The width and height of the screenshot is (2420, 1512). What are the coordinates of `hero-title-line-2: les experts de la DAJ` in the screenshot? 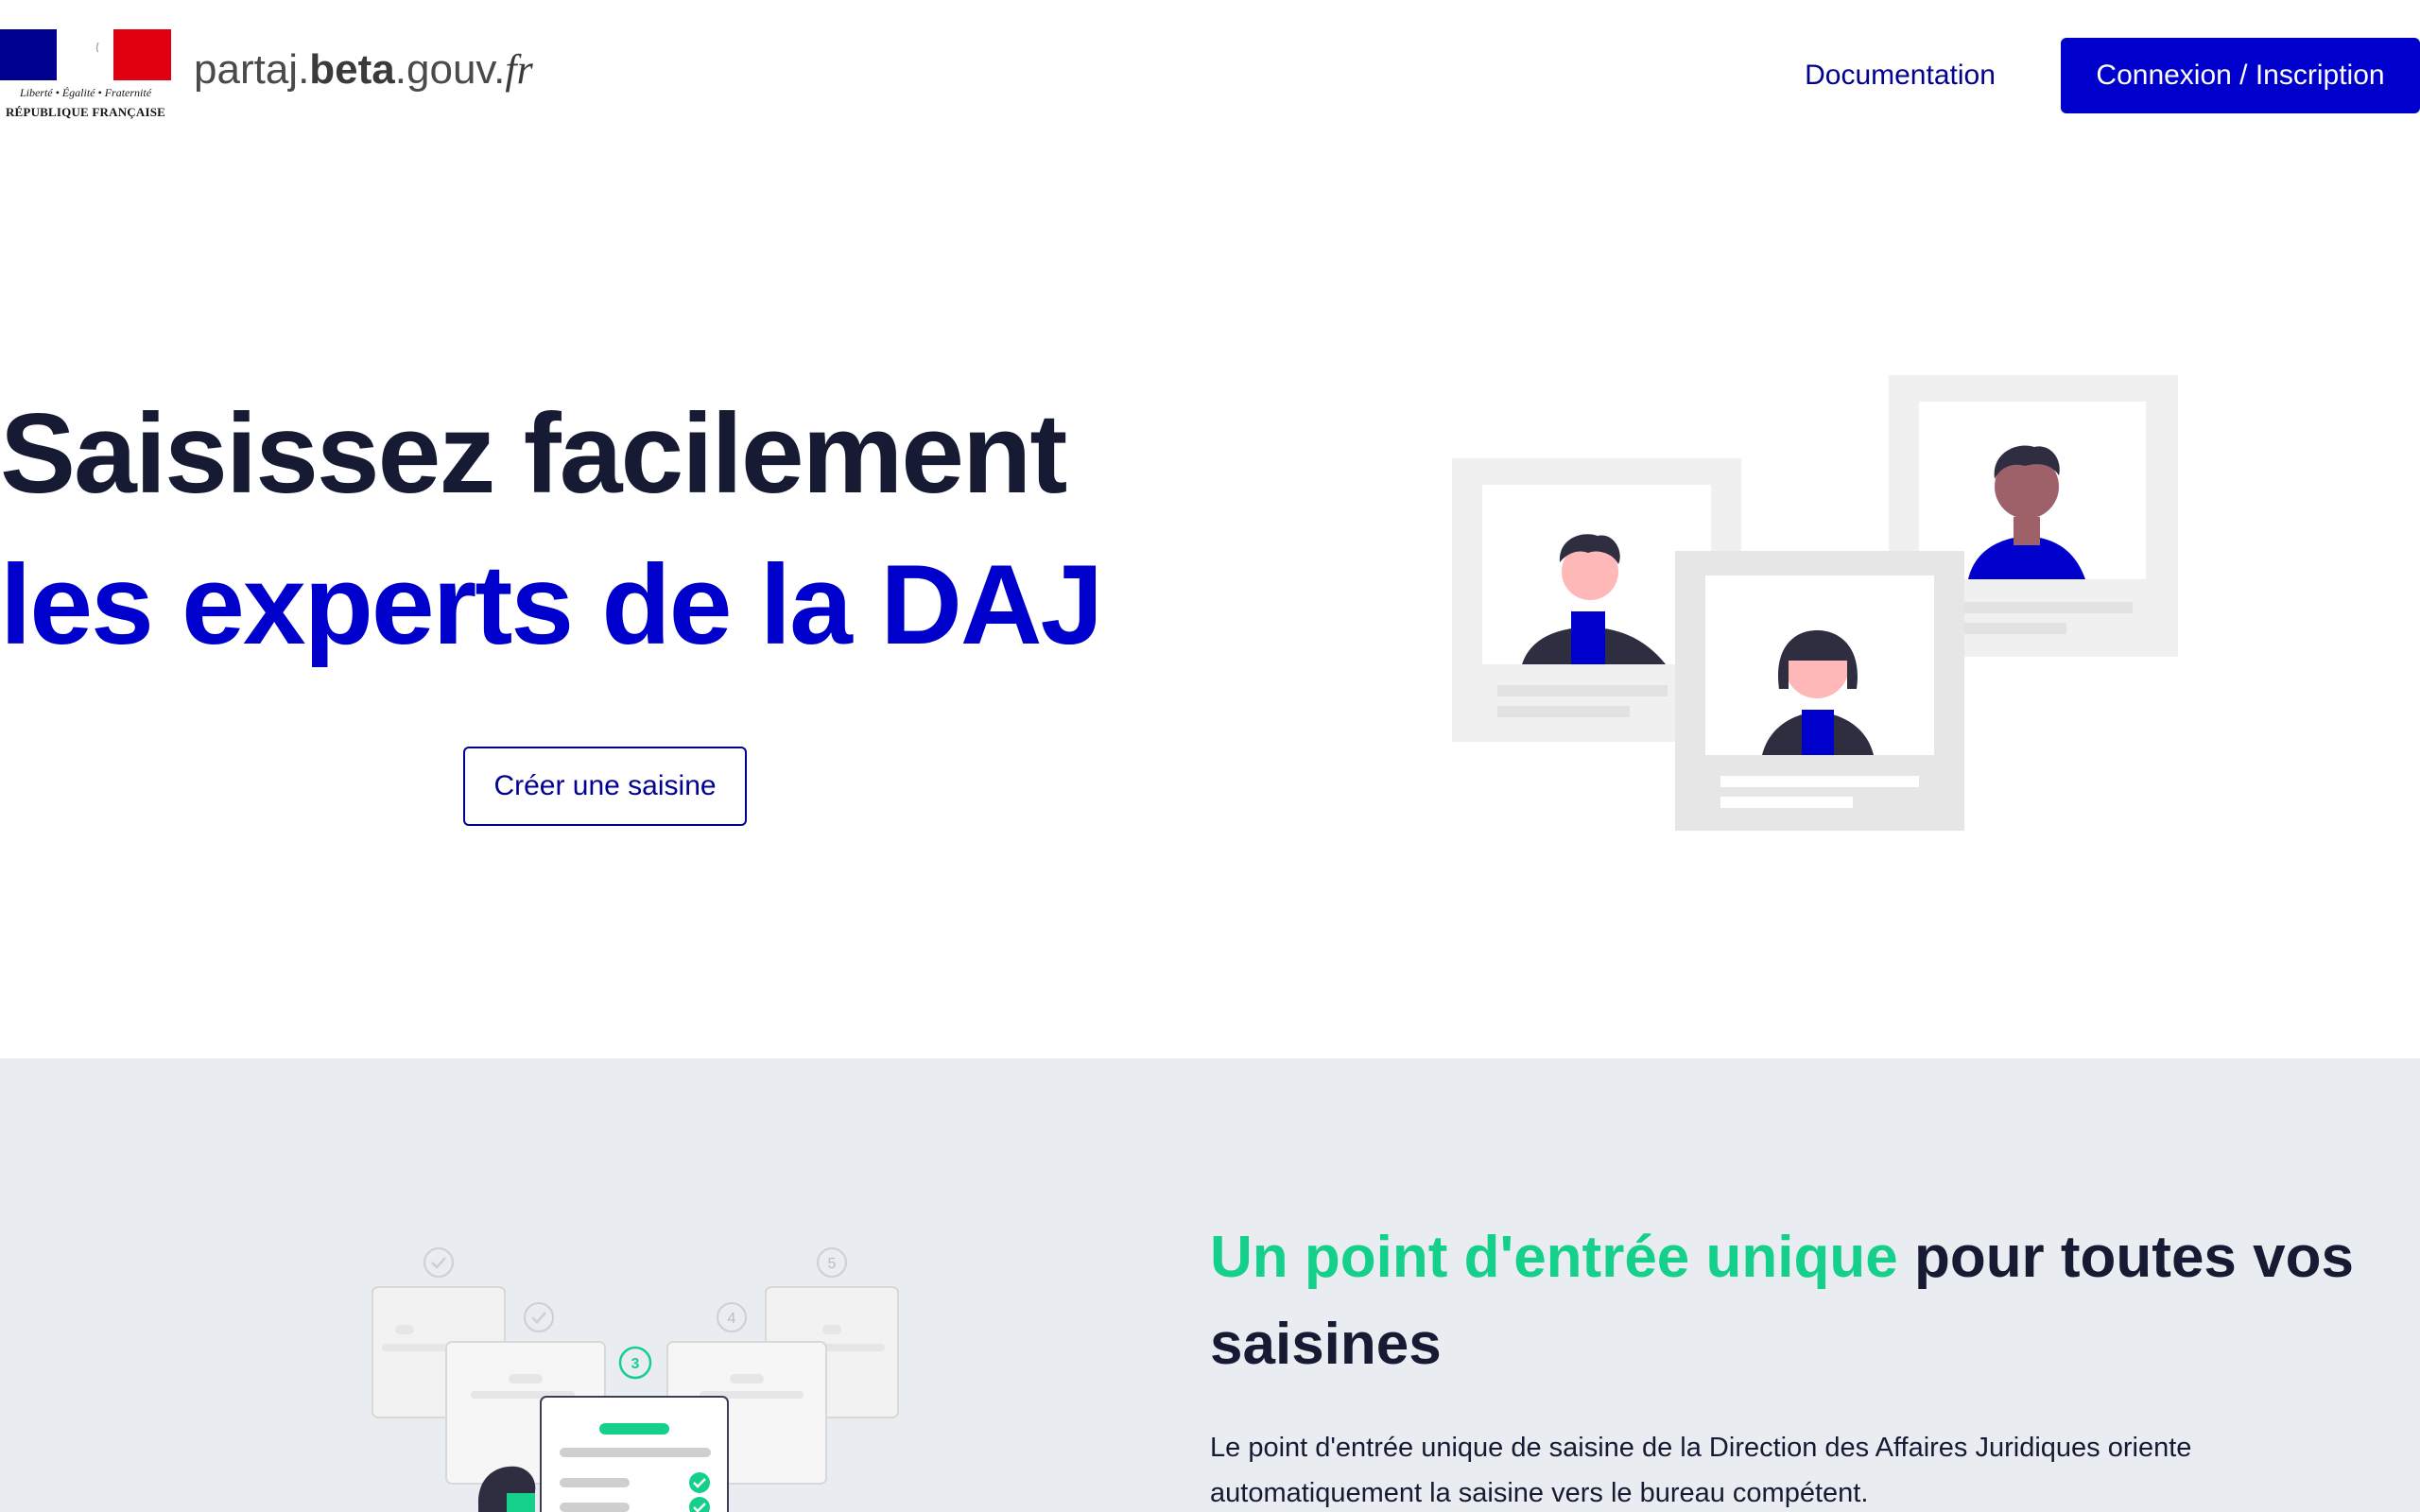 It's located at (551, 604).